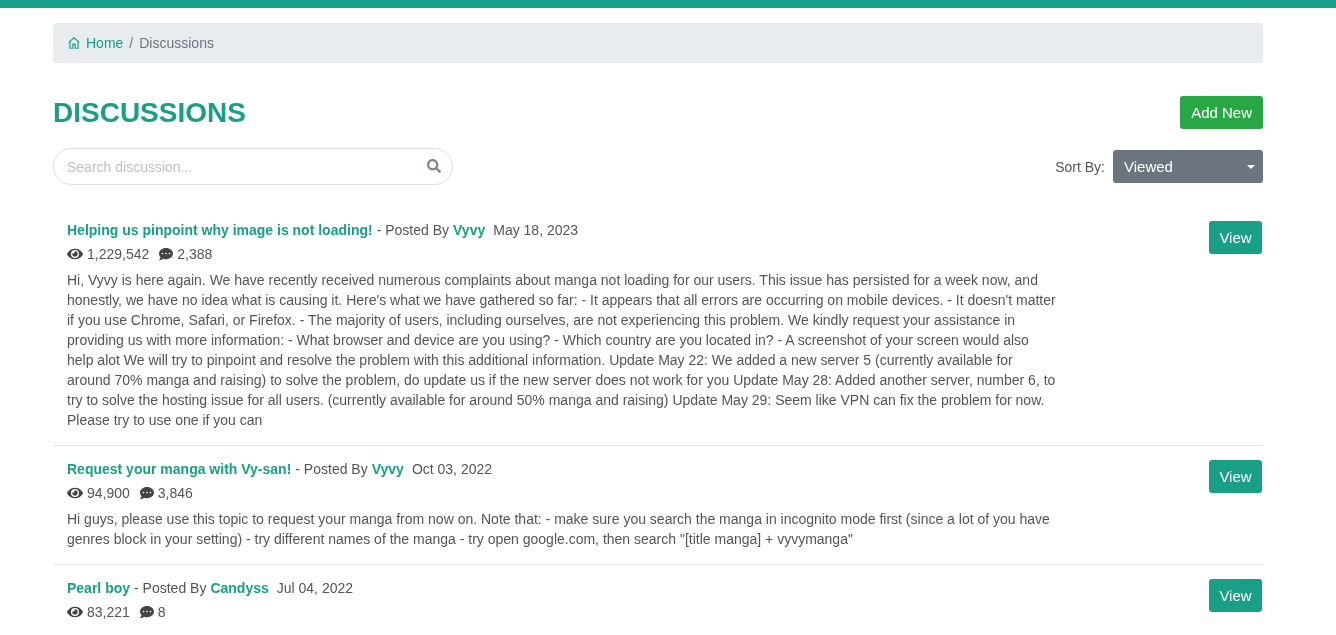 This screenshot has width=1336, height=635. I want to click on topic-title-link: Pearl boy, so click(99, 588).